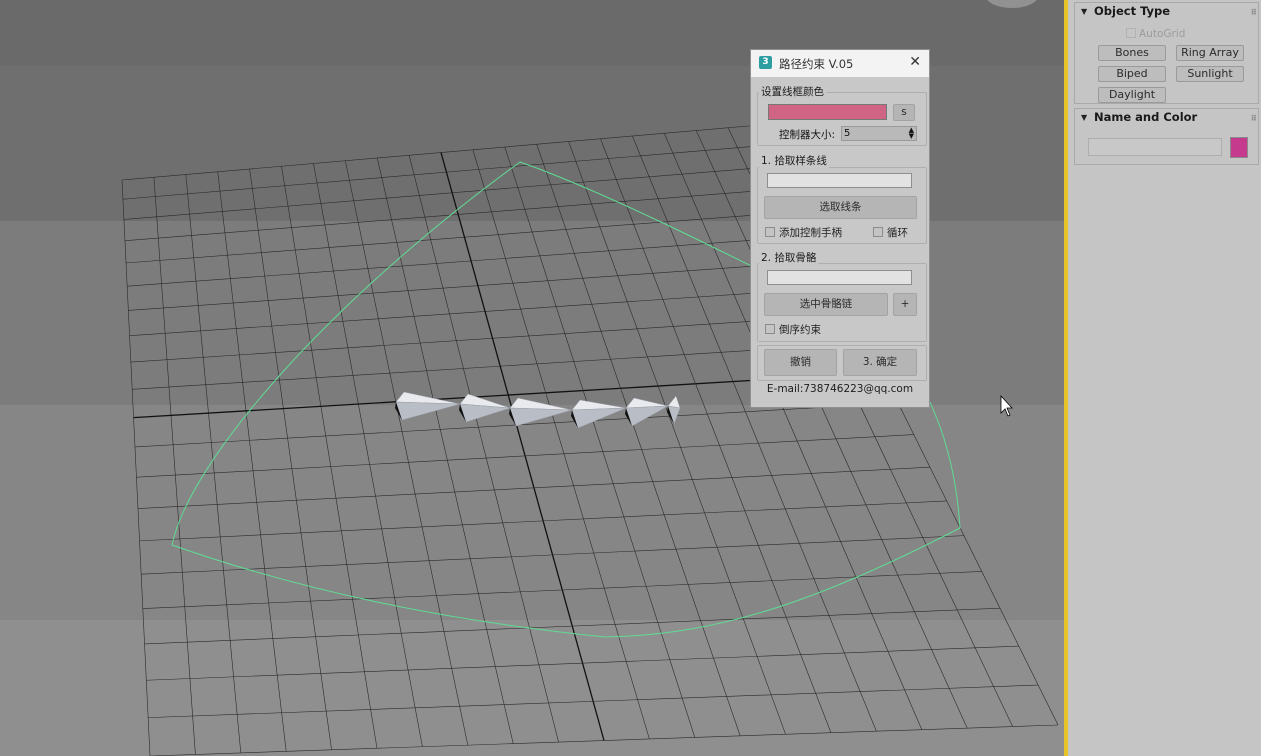 The width and height of the screenshot is (1261, 756). I want to click on sunlight-button: Sunlight, so click(1210, 74).